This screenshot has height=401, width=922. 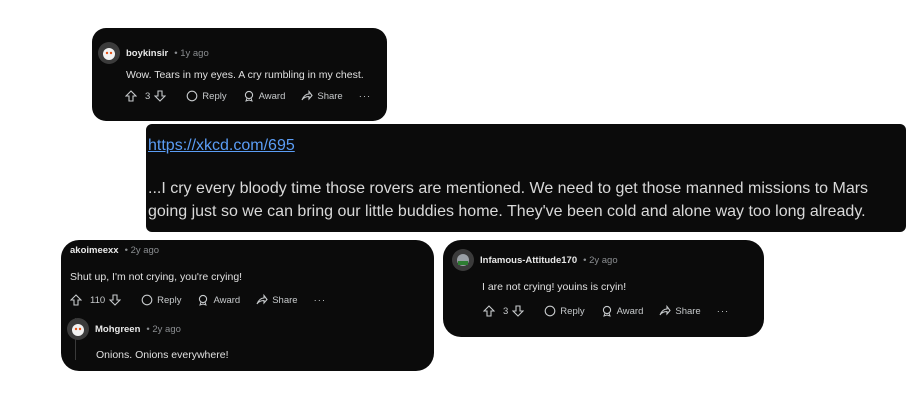 I want to click on username: boykinsir, so click(x=147, y=53).